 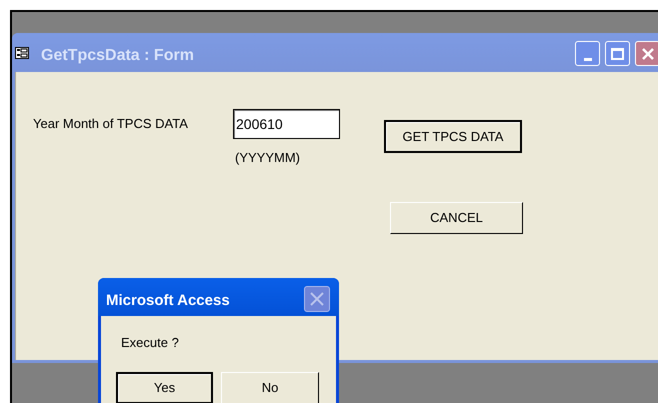 I want to click on dialog-message: Execute ?, so click(x=150, y=343).